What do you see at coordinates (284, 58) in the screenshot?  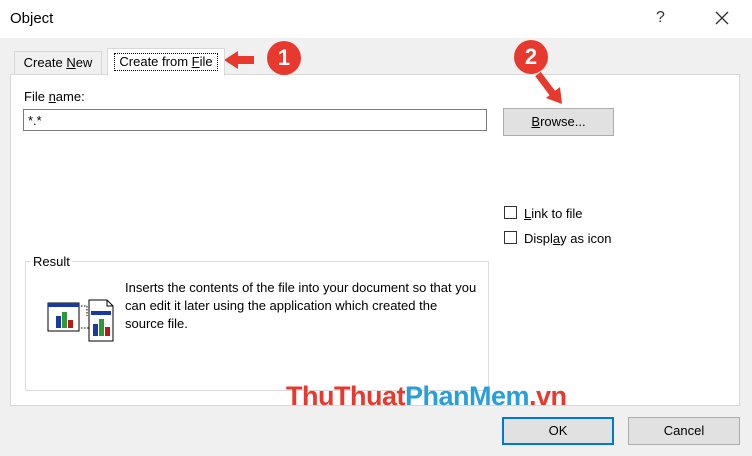 I see `annotation-step-1: 1` at bounding box center [284, 58].